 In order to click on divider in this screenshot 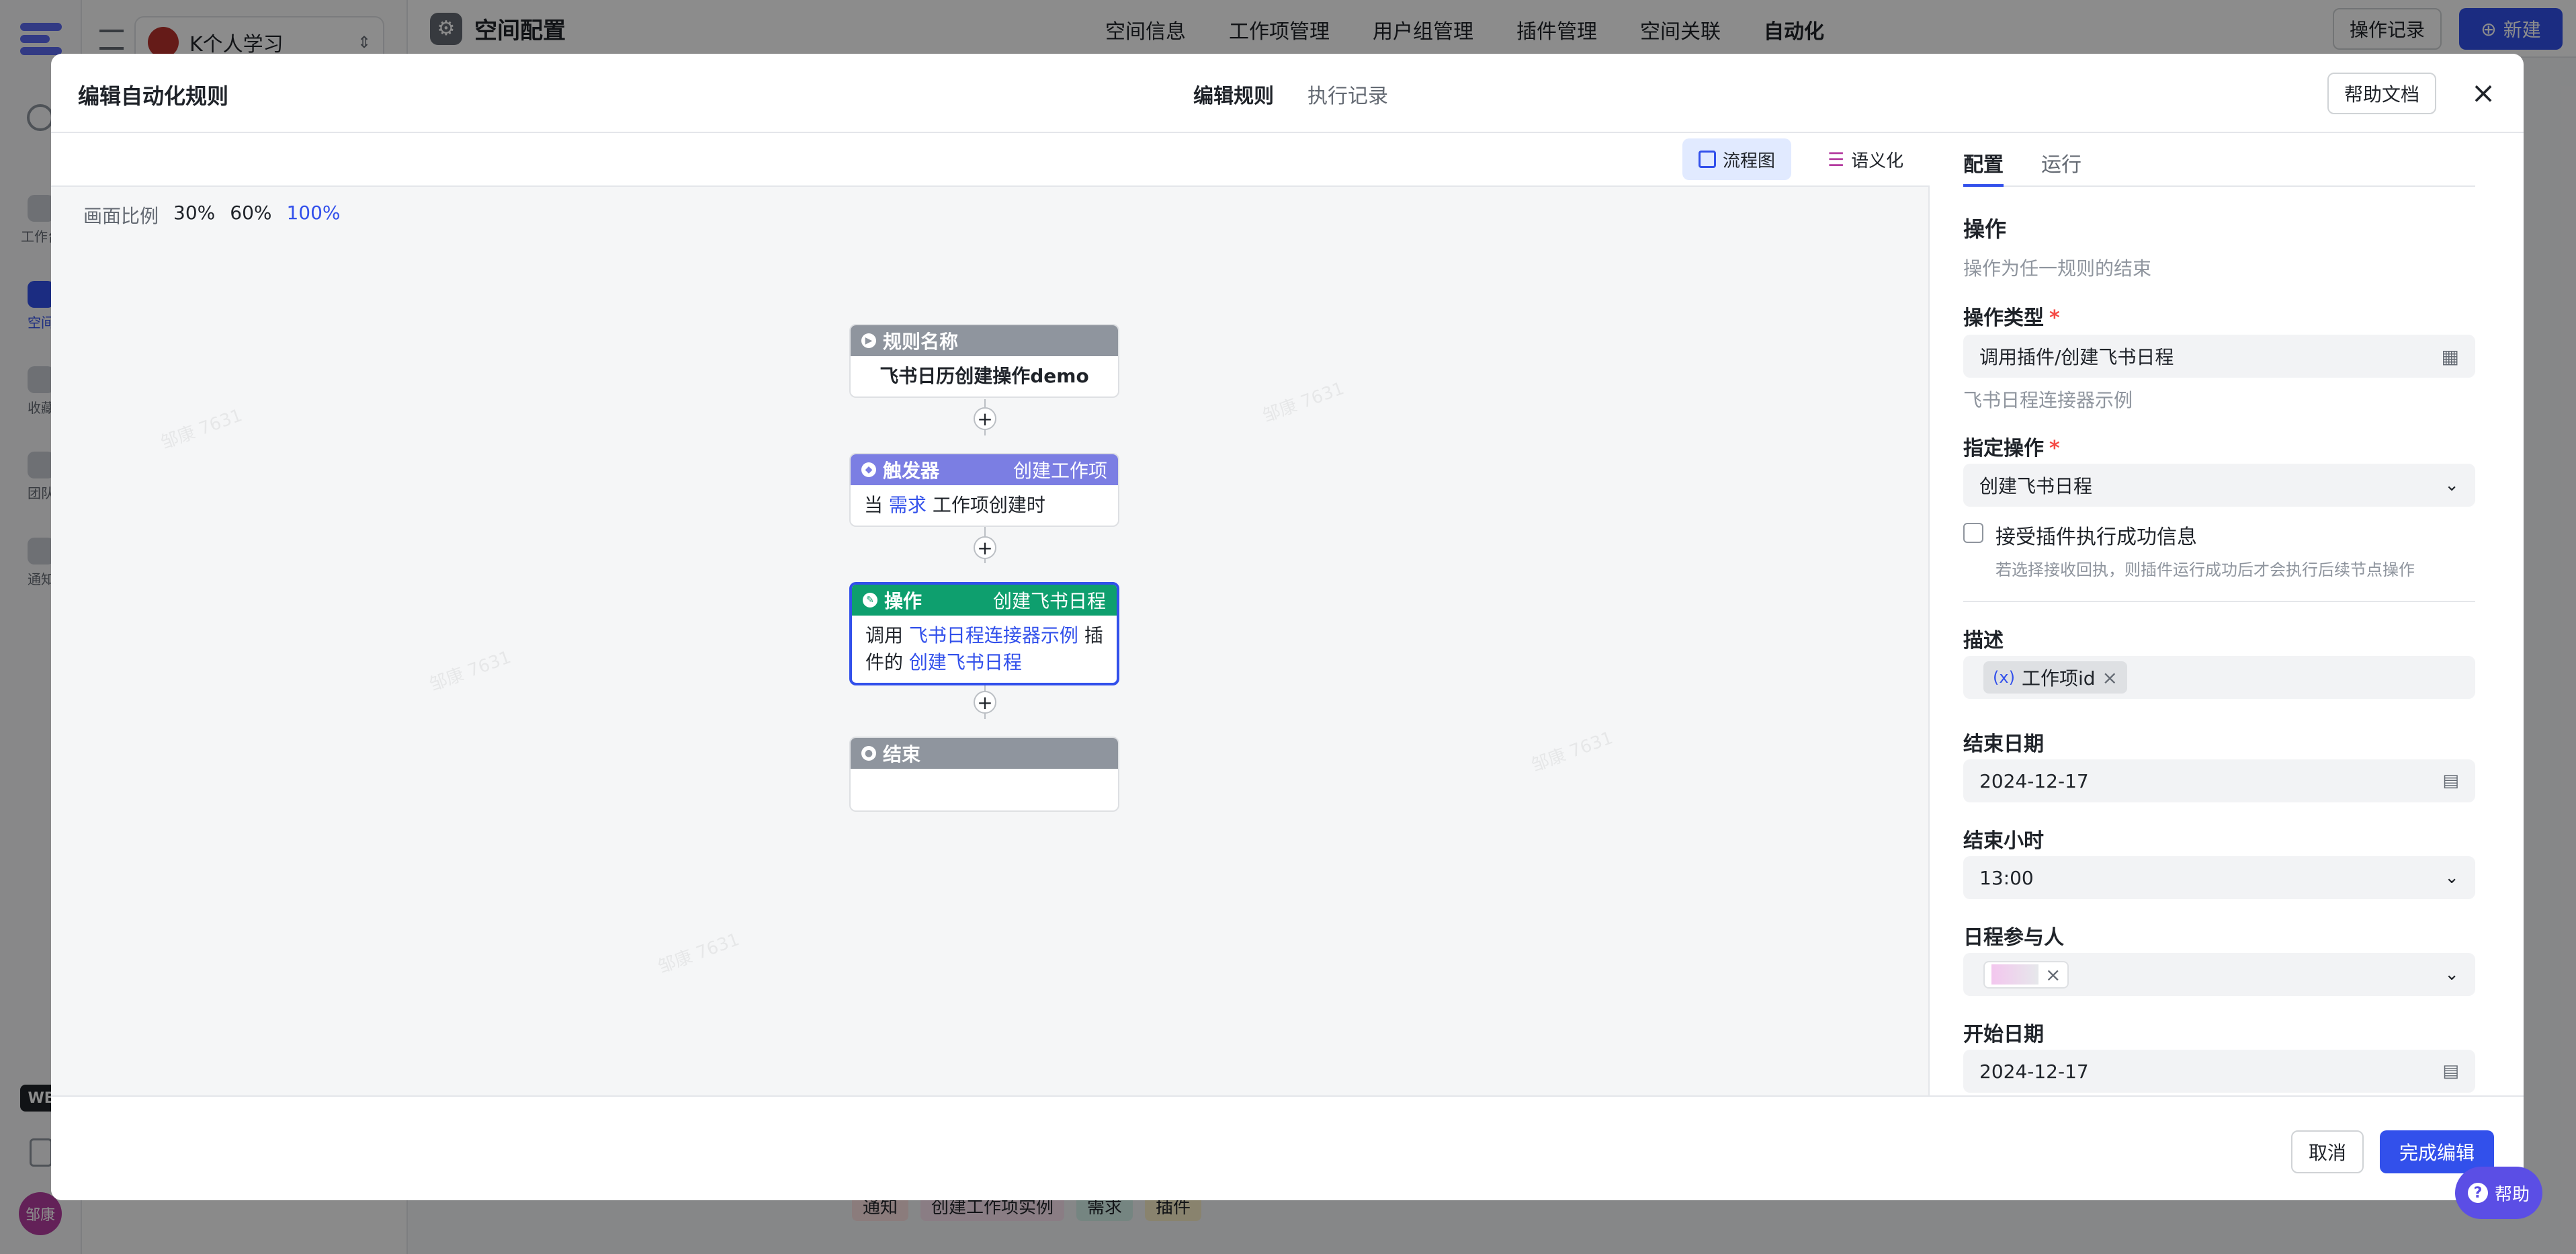, I will do `click(2219, 601)`.